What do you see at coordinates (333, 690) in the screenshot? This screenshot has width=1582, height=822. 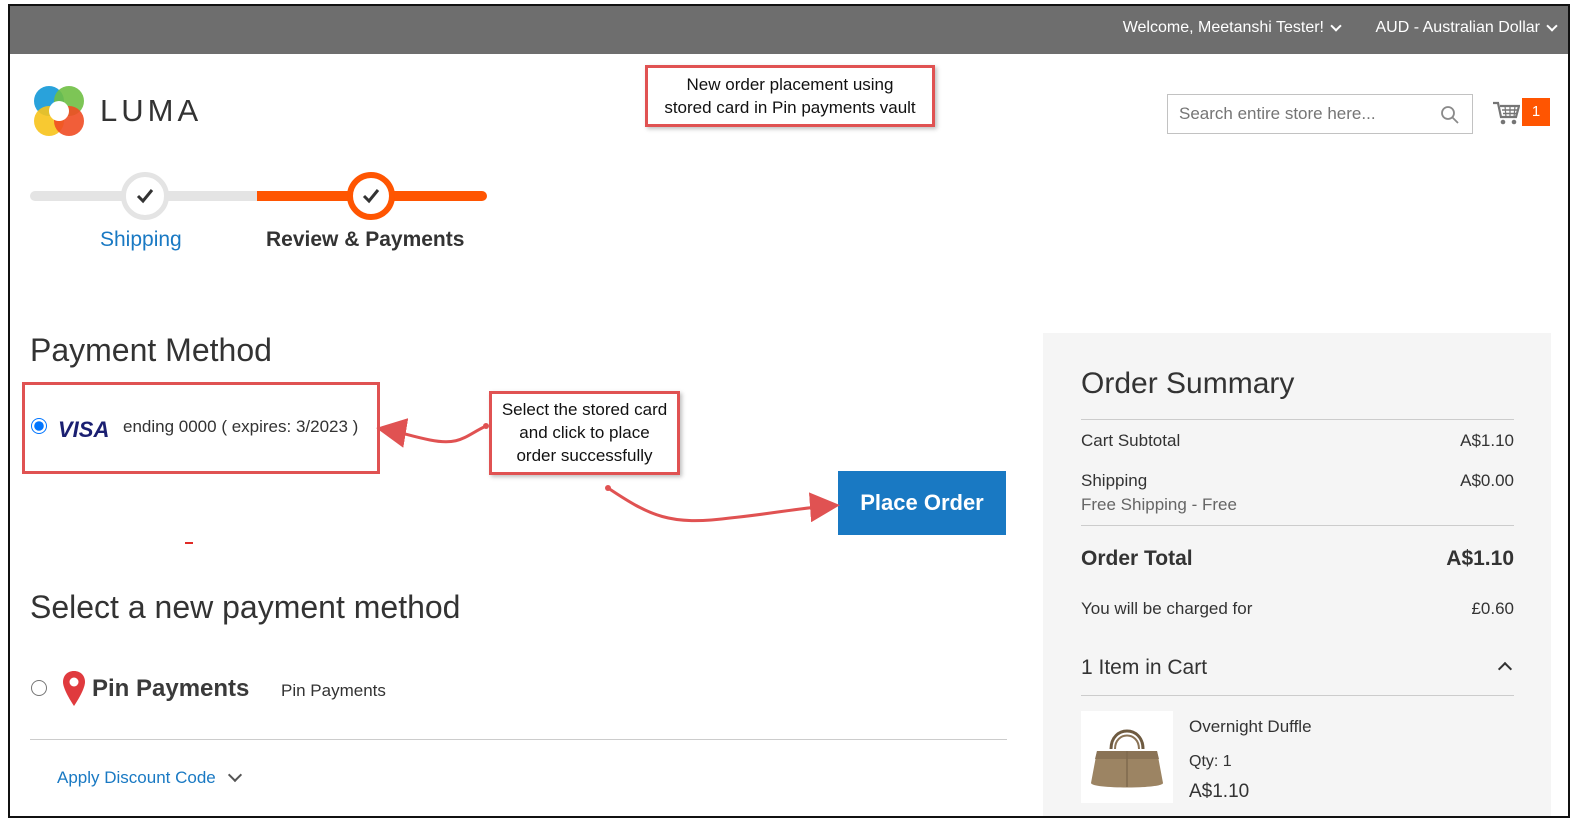 I see `pin-payments-label: Pin Payments` at bounding box center [333, 690].